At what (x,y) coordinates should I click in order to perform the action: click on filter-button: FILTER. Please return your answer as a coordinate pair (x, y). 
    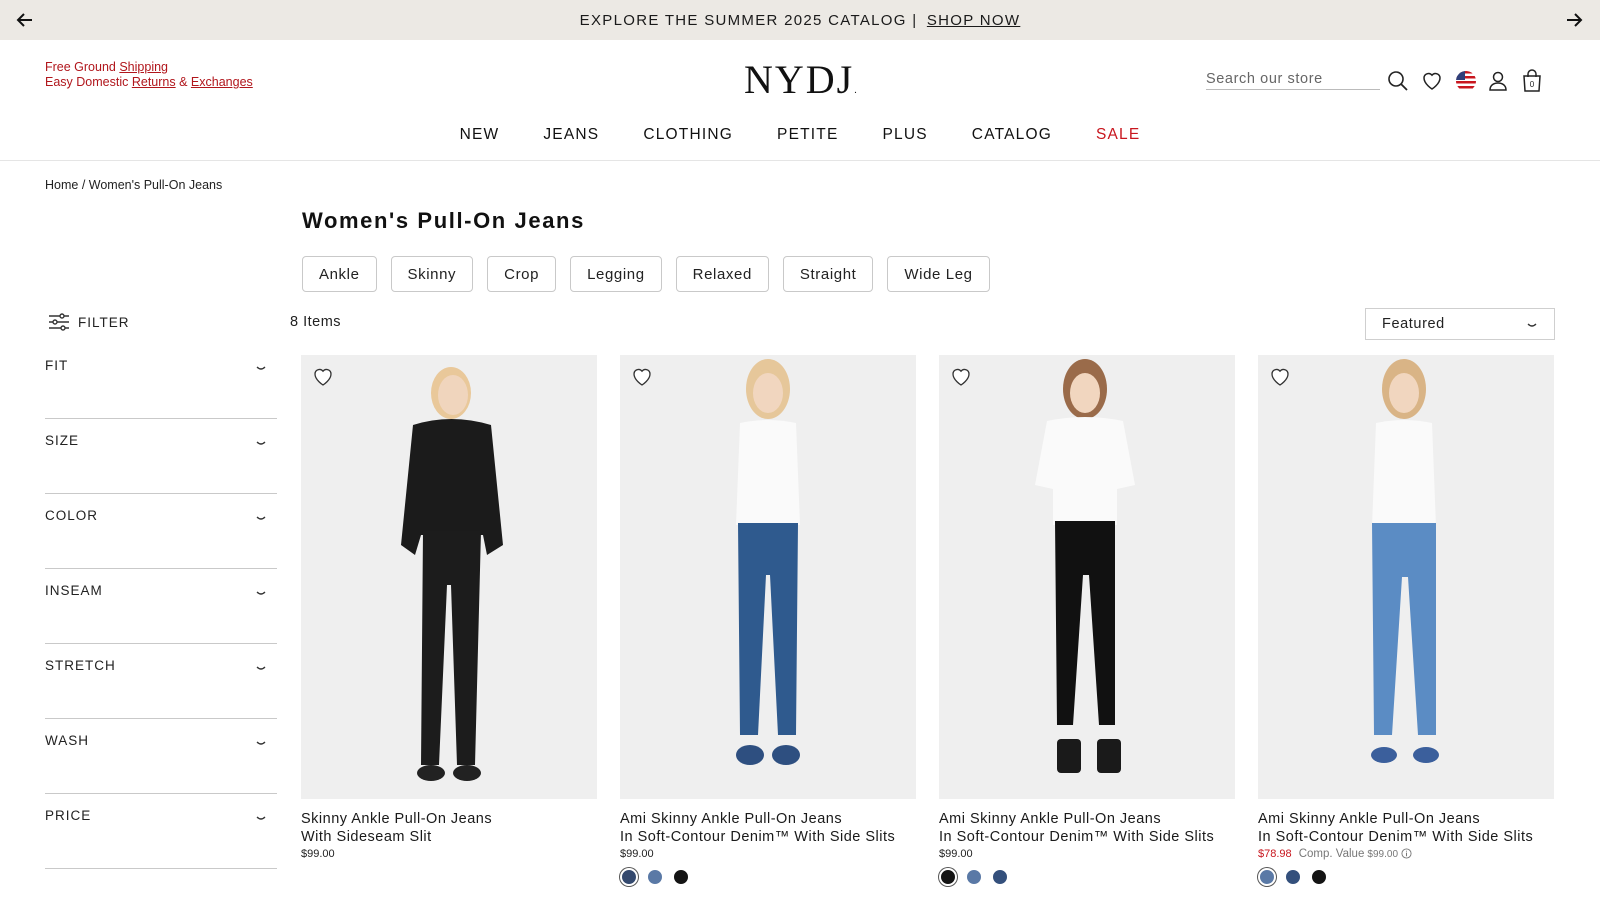
    Looking at the image, I should click on (89, 322).